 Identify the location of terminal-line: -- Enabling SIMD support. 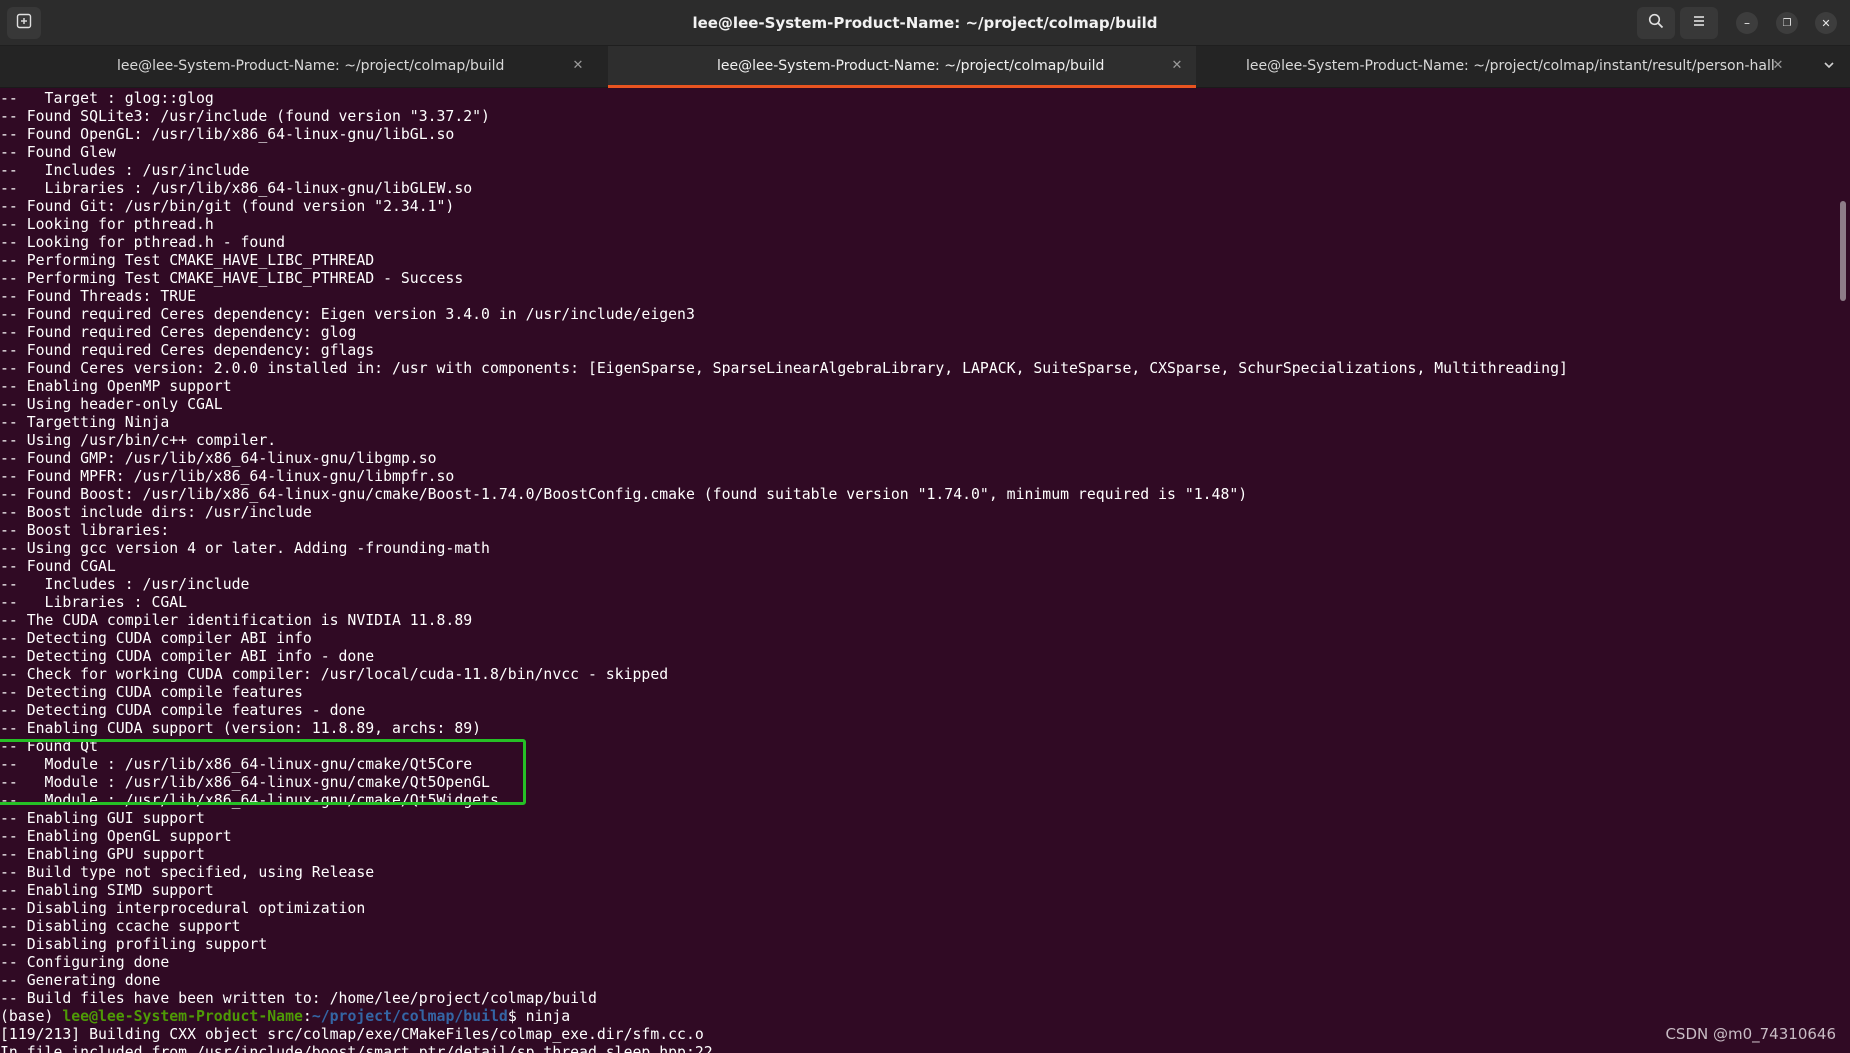
(107, 890).